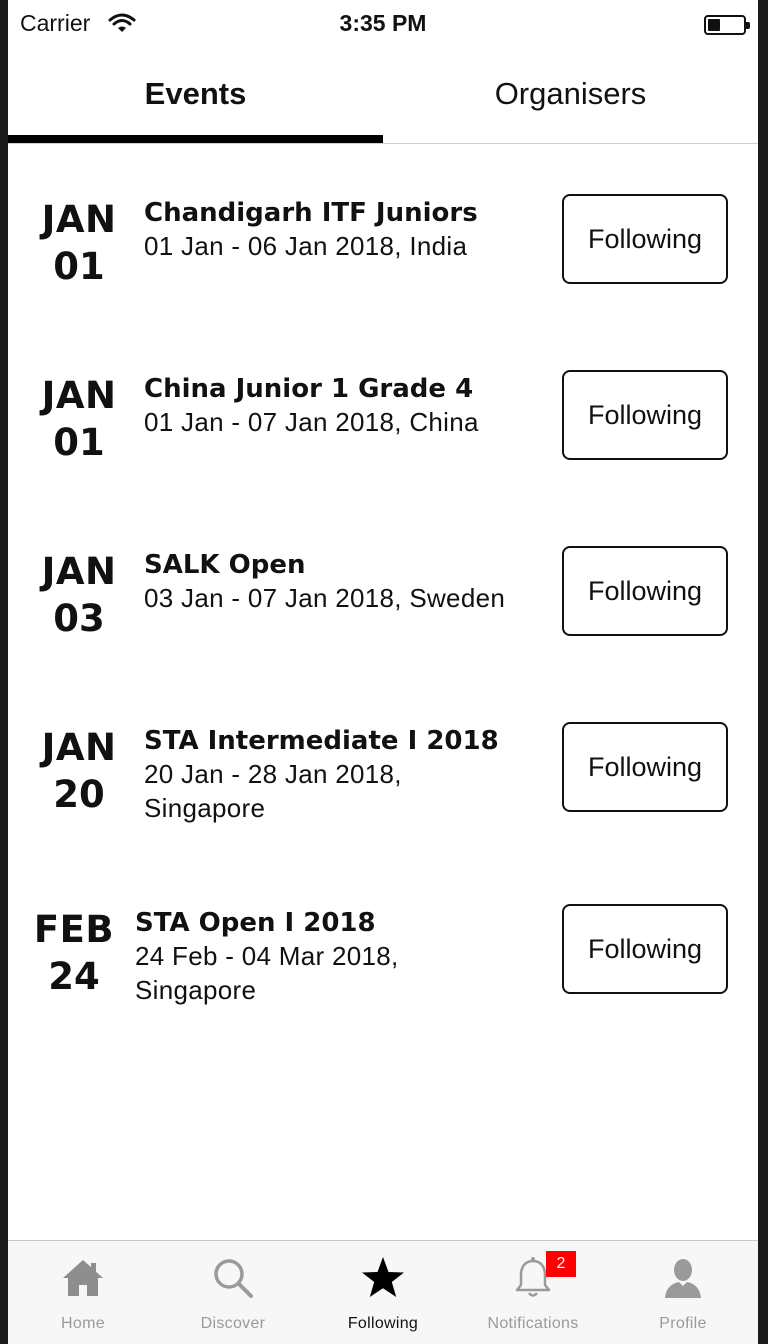 The width and height of the screenshot is (768, 1344). I want to click on date-block: JAN 20, so click(79, 772).